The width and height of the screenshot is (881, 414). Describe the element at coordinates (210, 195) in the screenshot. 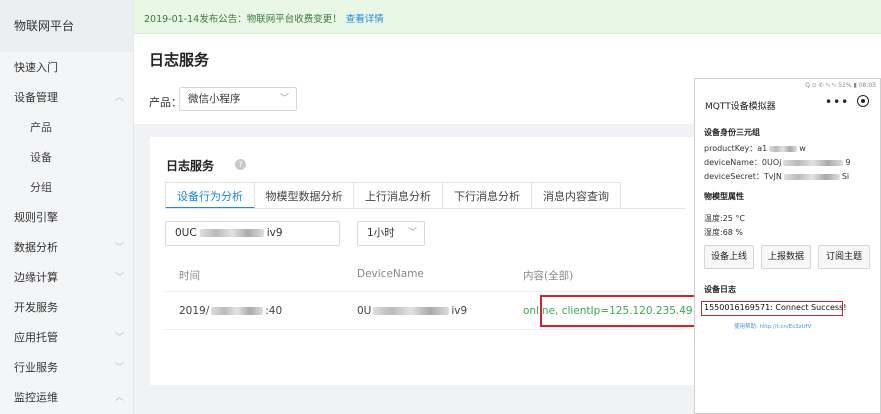

I see `tab-device-behavior: 设备行为分析` at that location.